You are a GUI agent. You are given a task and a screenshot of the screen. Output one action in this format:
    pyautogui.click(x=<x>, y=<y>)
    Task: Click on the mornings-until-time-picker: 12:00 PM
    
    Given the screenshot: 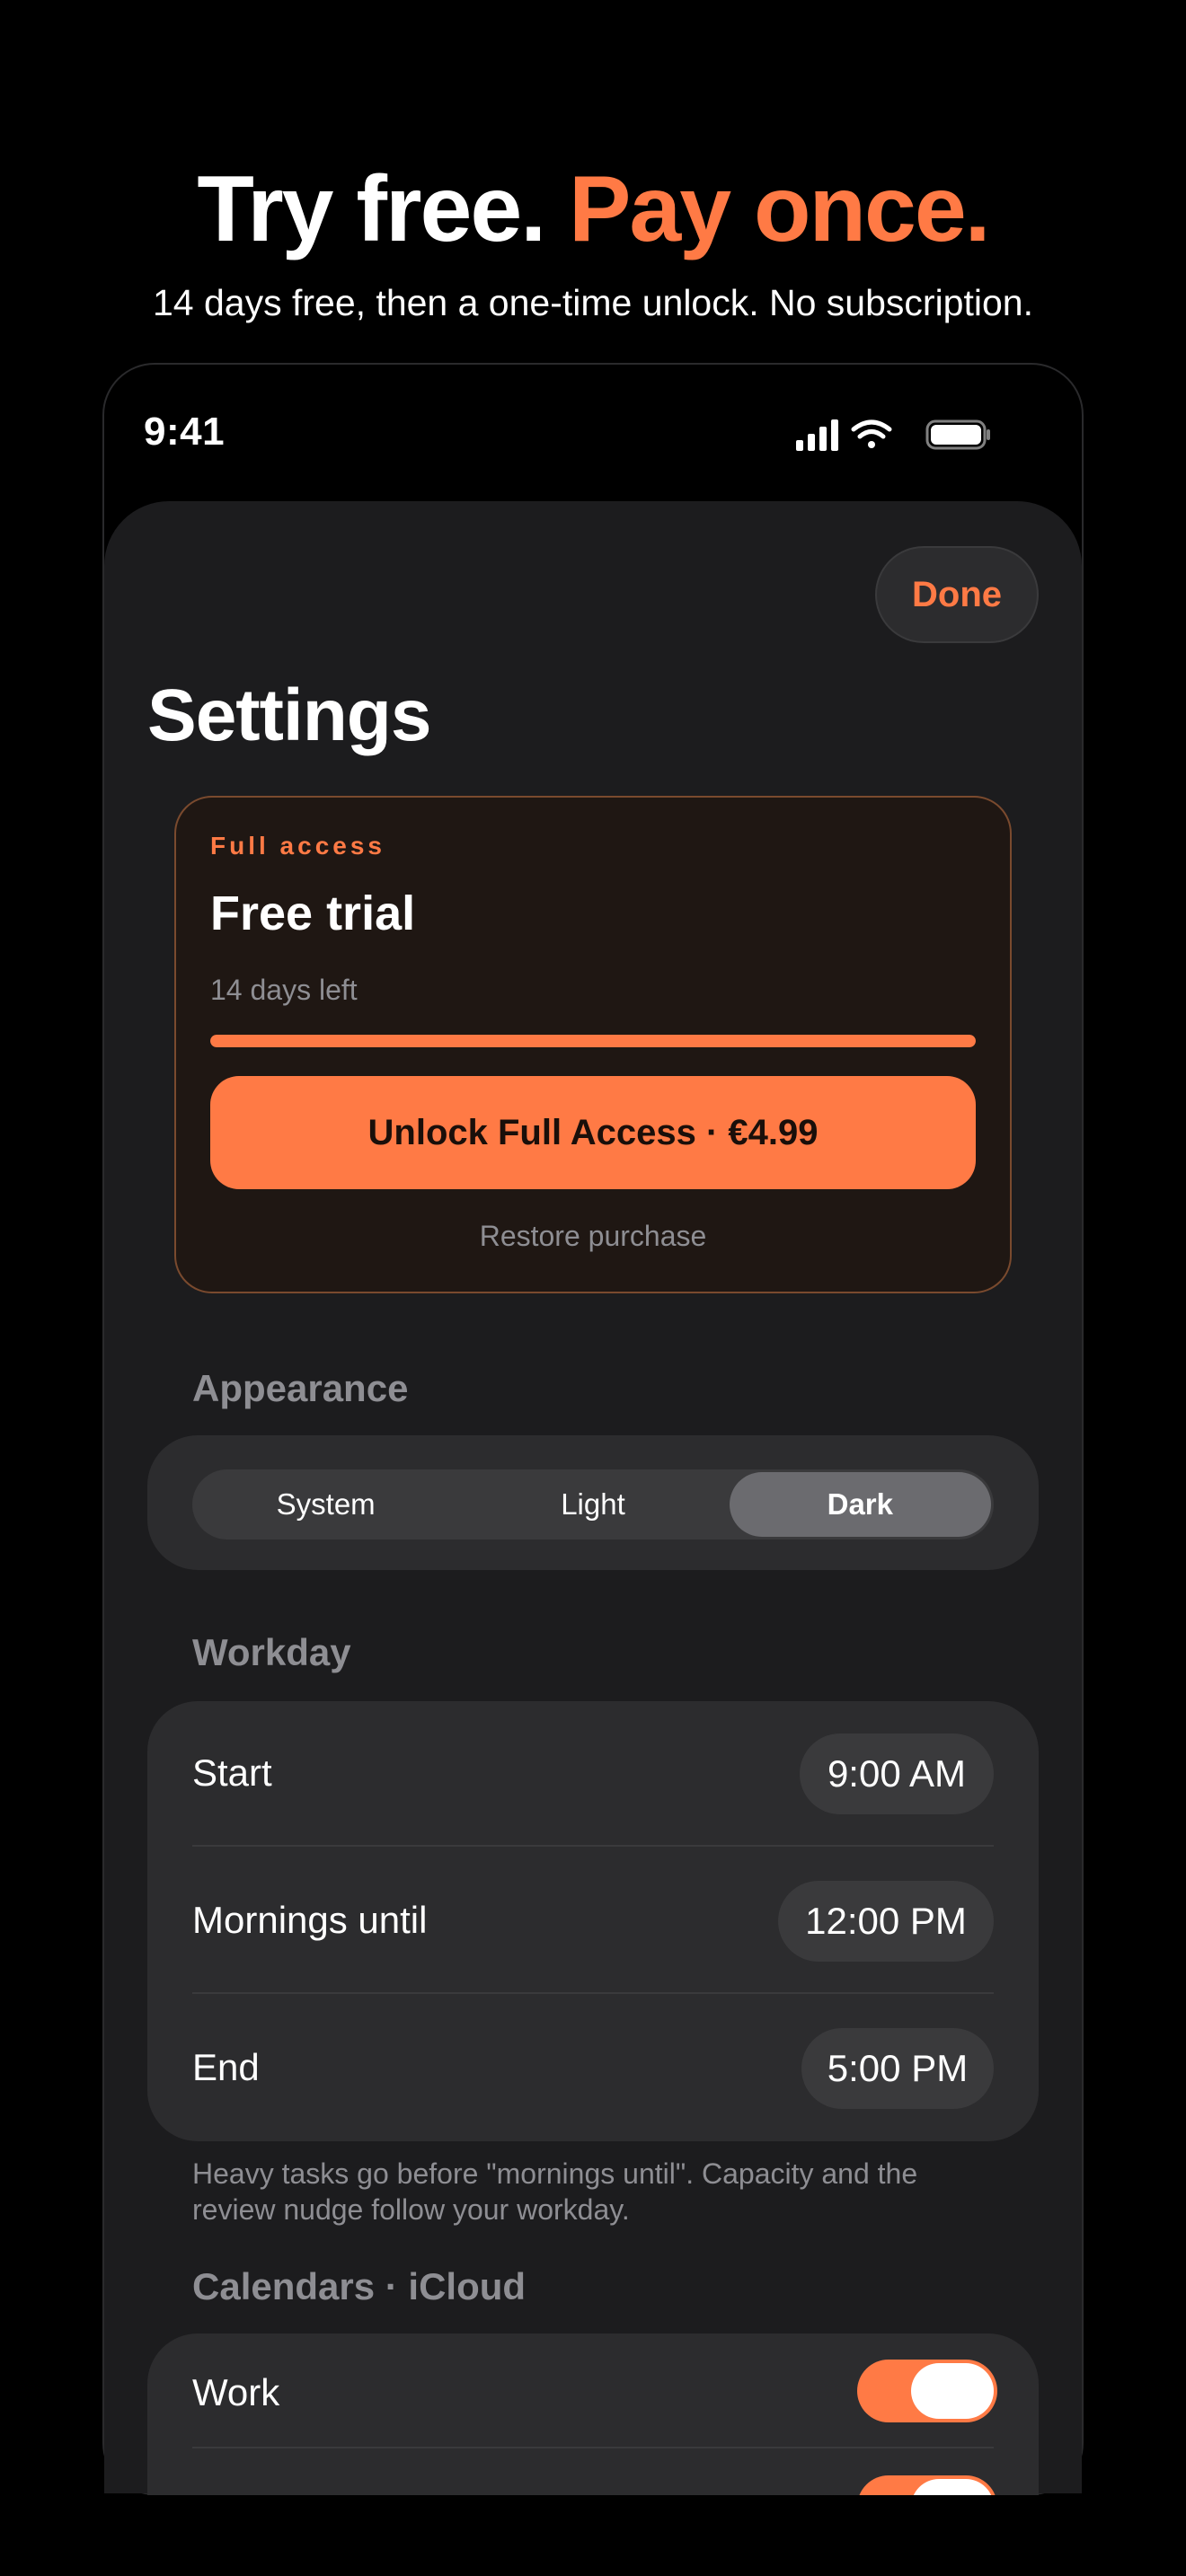 What is the action you would take?
    pyautogui.click(x=886, y=1921)
    